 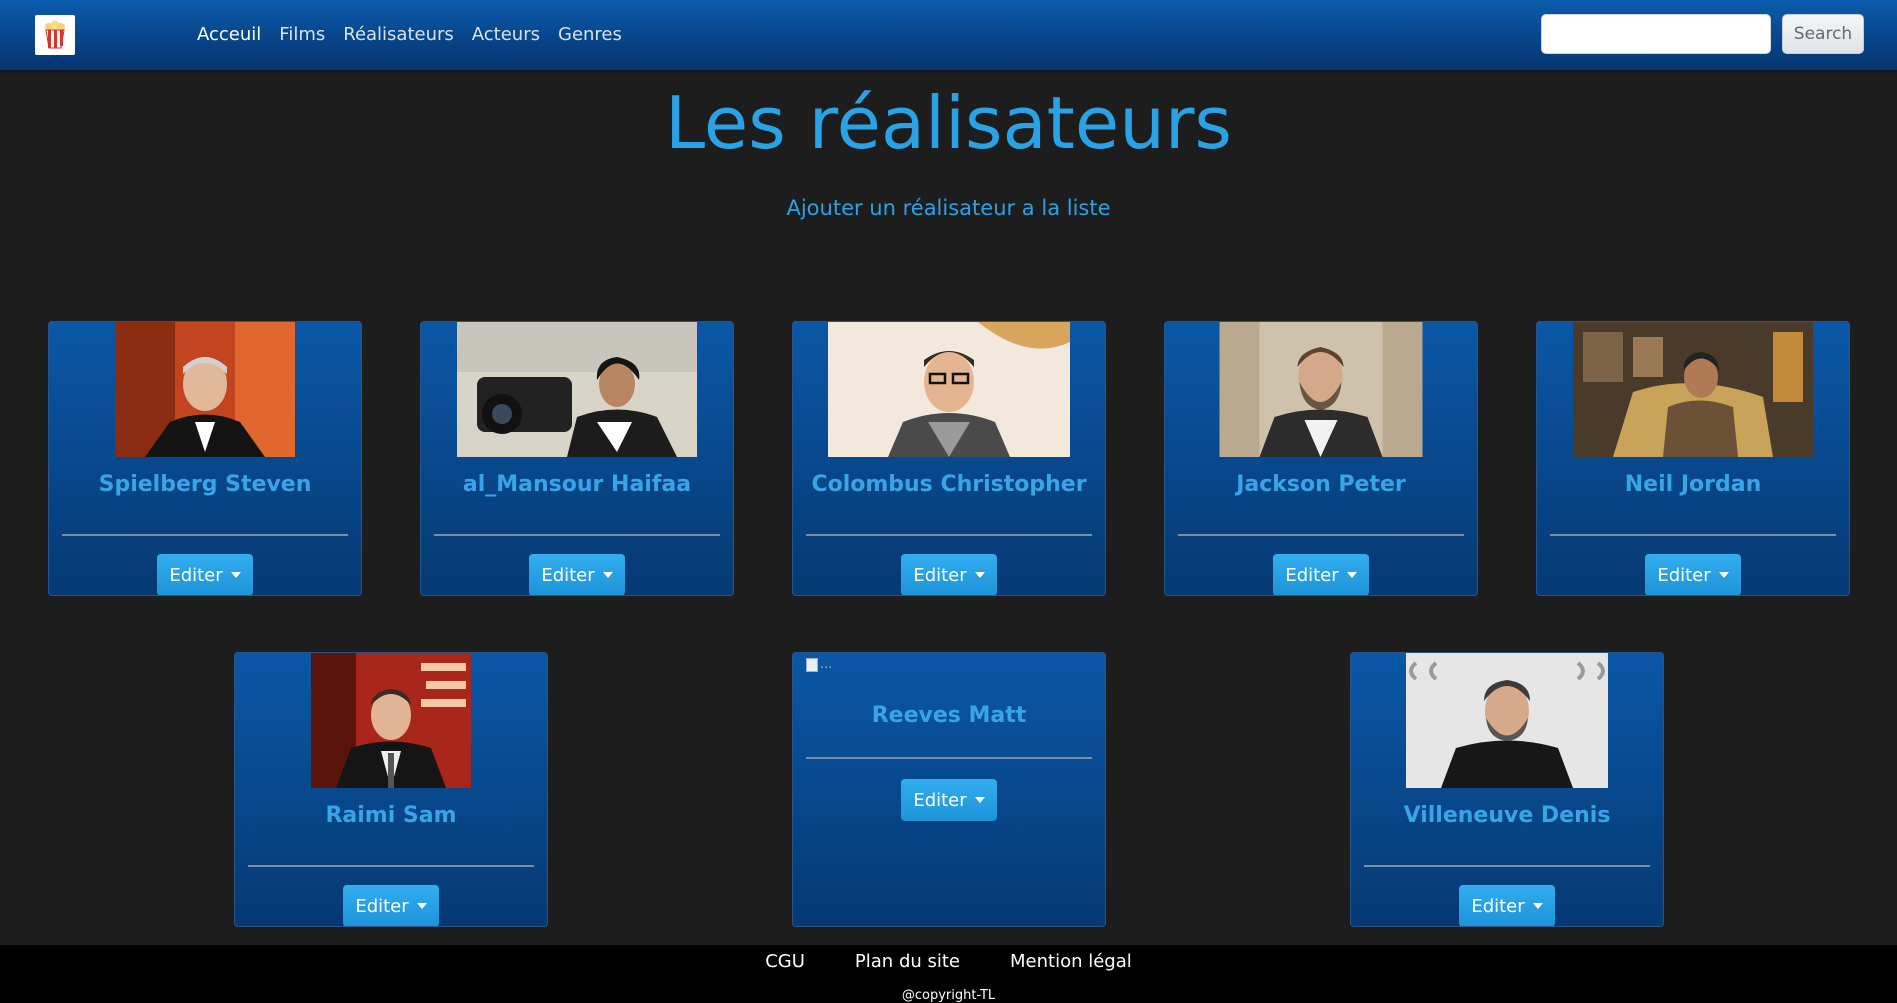 I want to click on search-input, so click(x=1656, y=34).